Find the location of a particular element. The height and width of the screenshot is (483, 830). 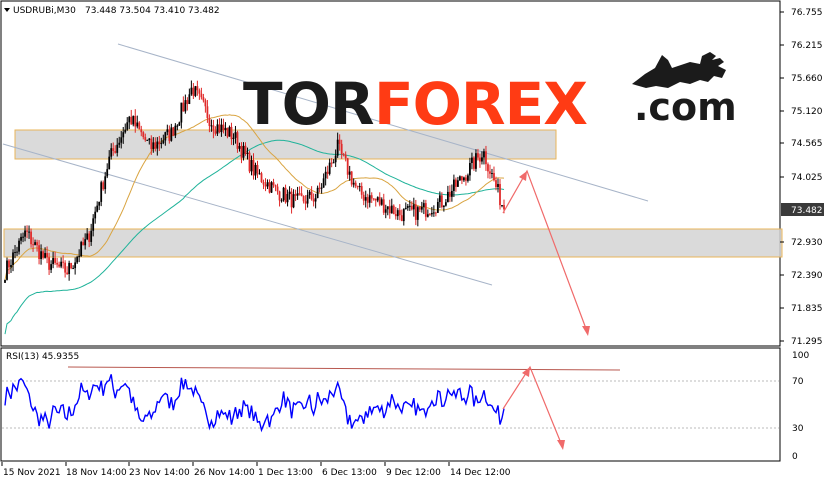

logo-text-com: .com is located at coordinates (685, 107).